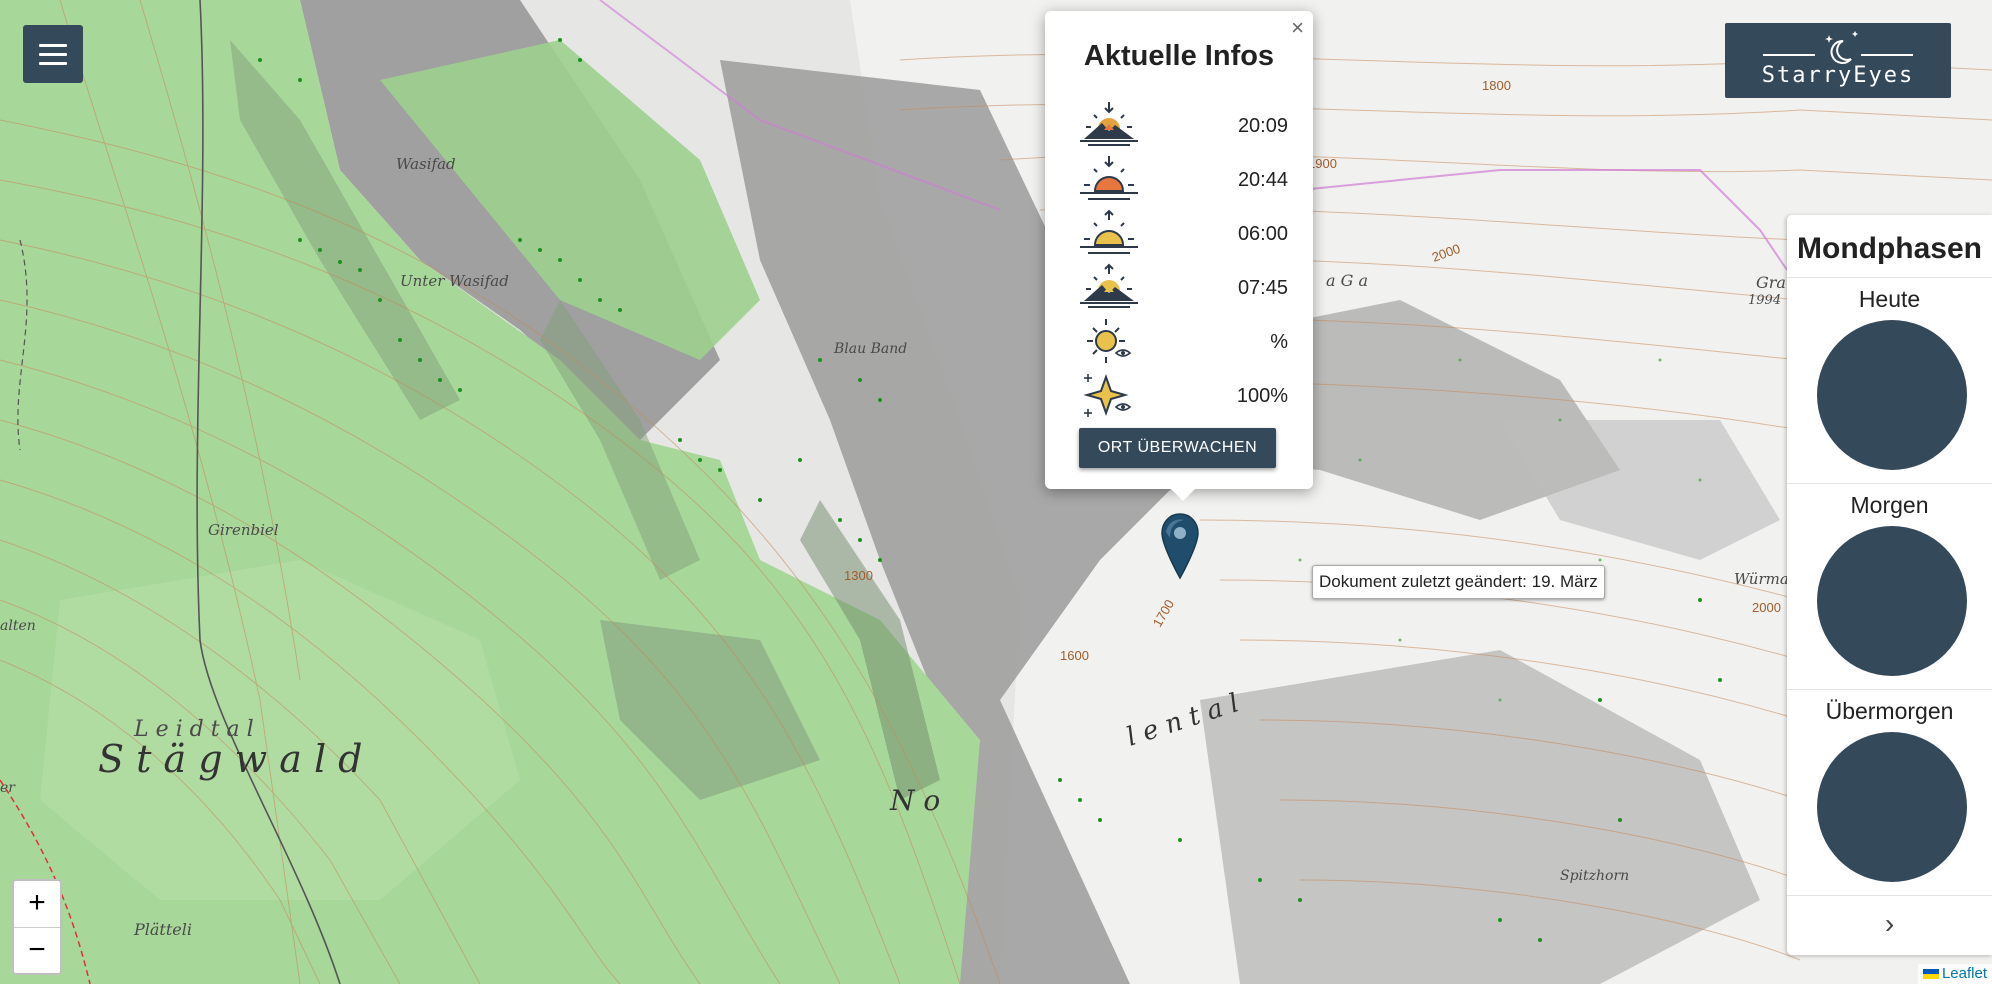  I want to click on attribution: Leaflet, so click(1954, 974).